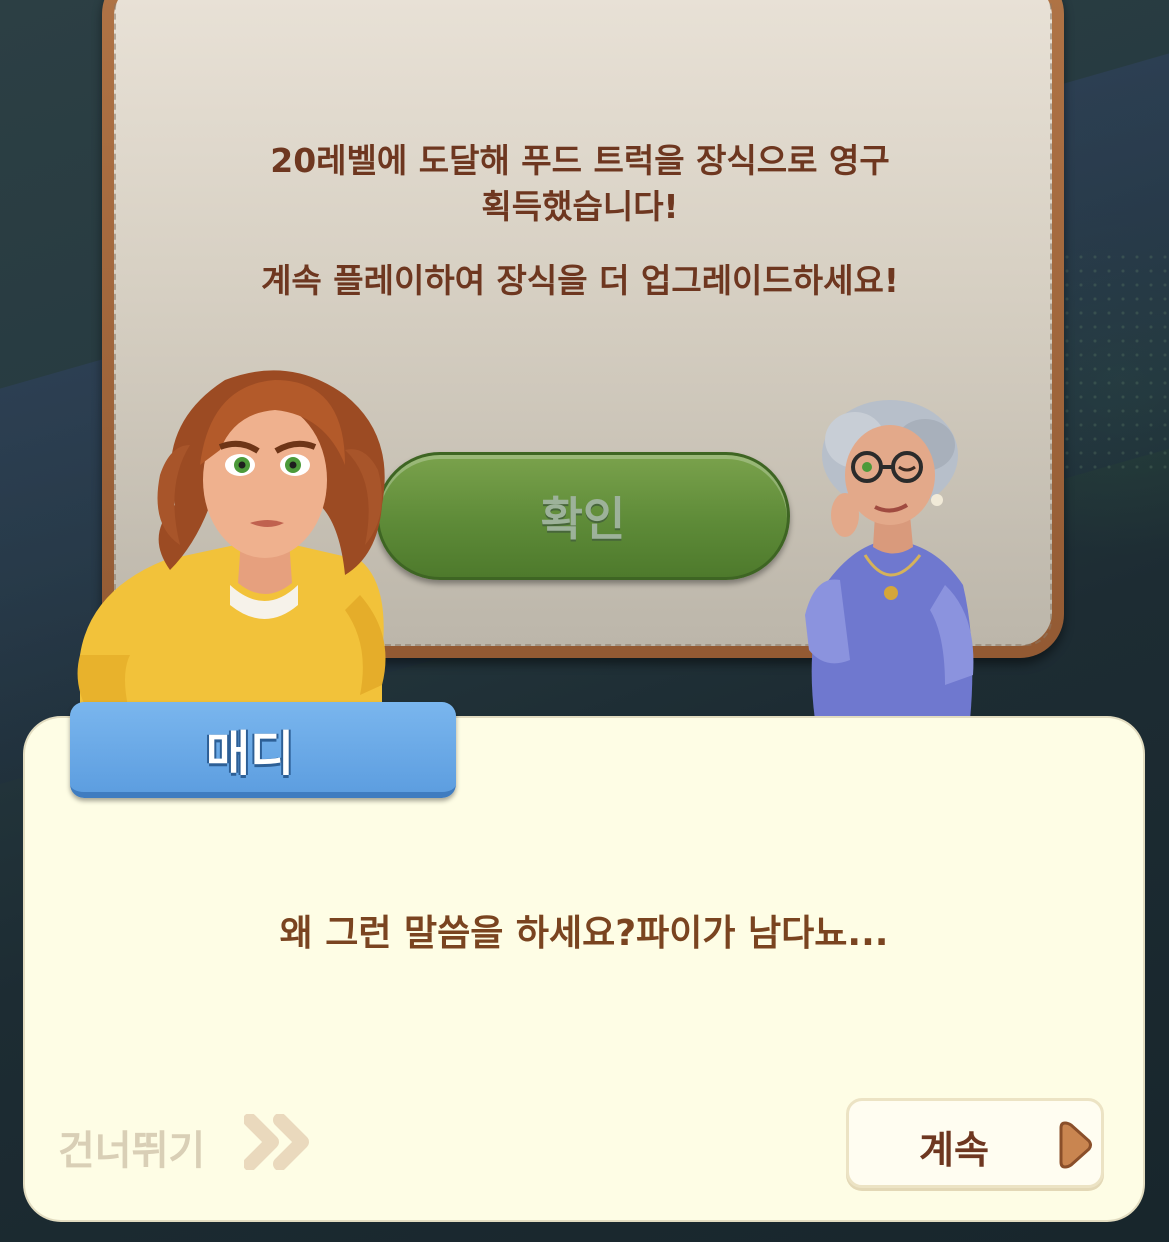 The height and width of the screenshot is (1242, 1169). I want to click on speaker-nameplate: 매디, so click(263, 750).